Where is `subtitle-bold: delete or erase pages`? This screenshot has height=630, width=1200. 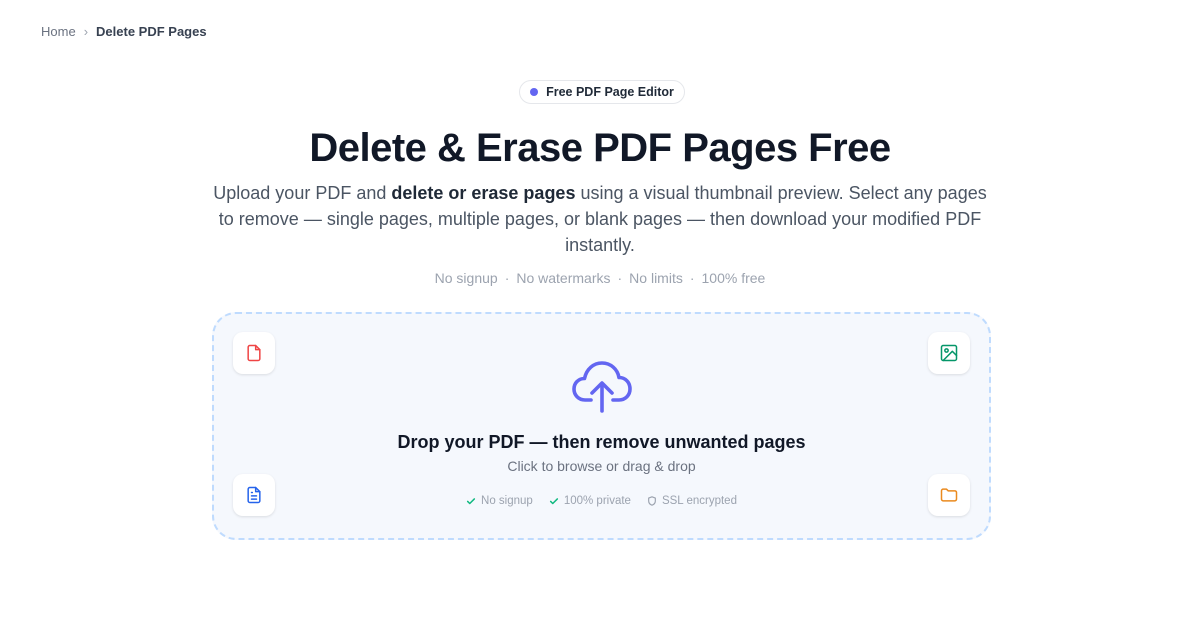 subtitle-bold: delete or erase pages is located at coordinates (483, 193).